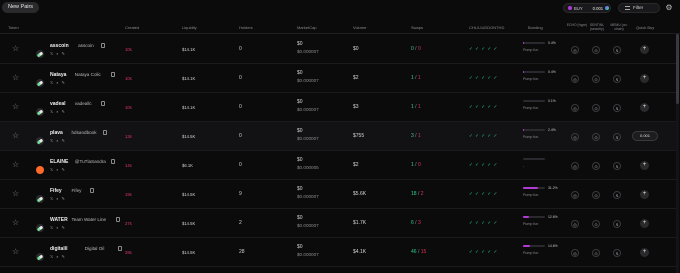  Describe the element at coordinates (587, 8) in the screenshot. I see `quick-buy-amount-control: BUY 0.001` at that location.